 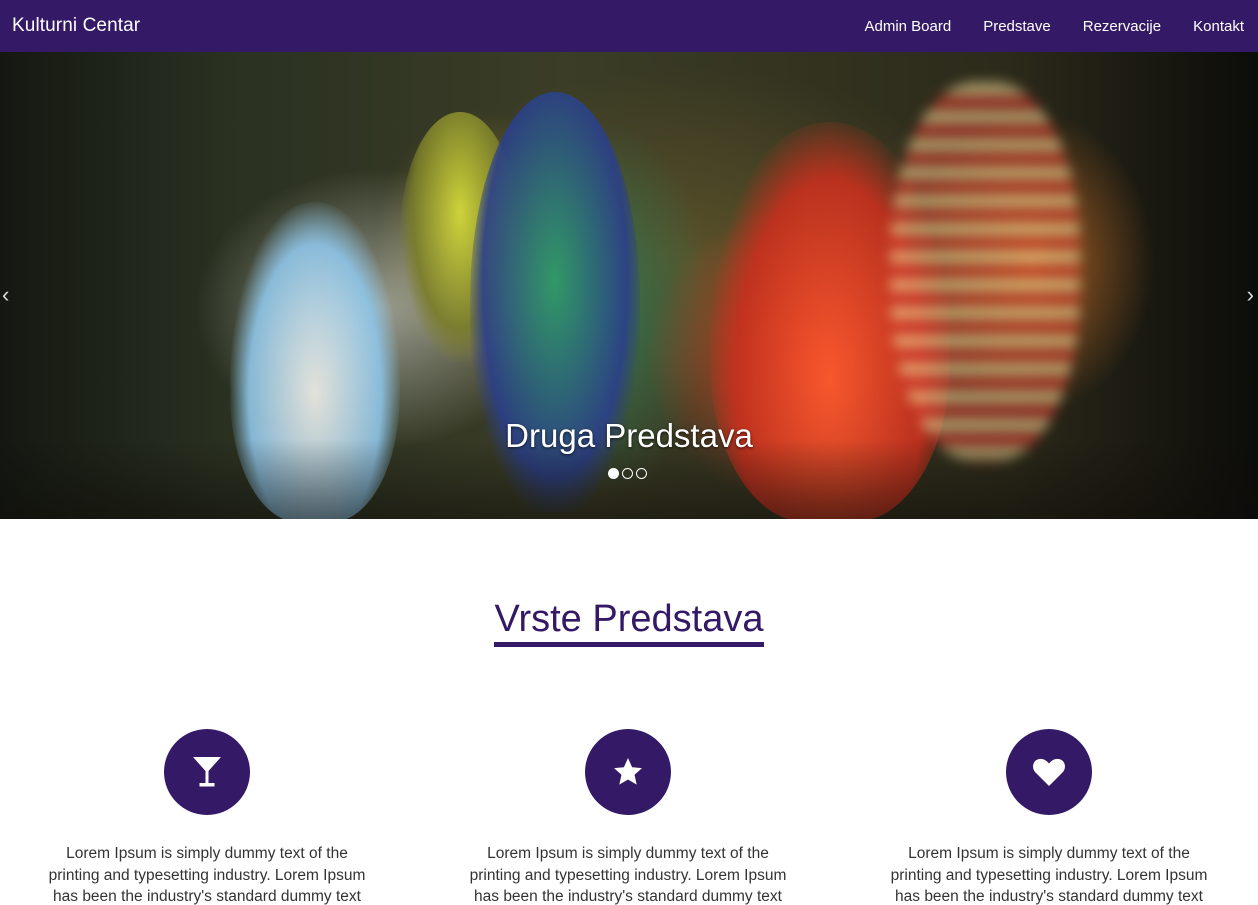 I want to click on nav-link-rezervacije: Rezervacije, so click(x=1122, y=26).